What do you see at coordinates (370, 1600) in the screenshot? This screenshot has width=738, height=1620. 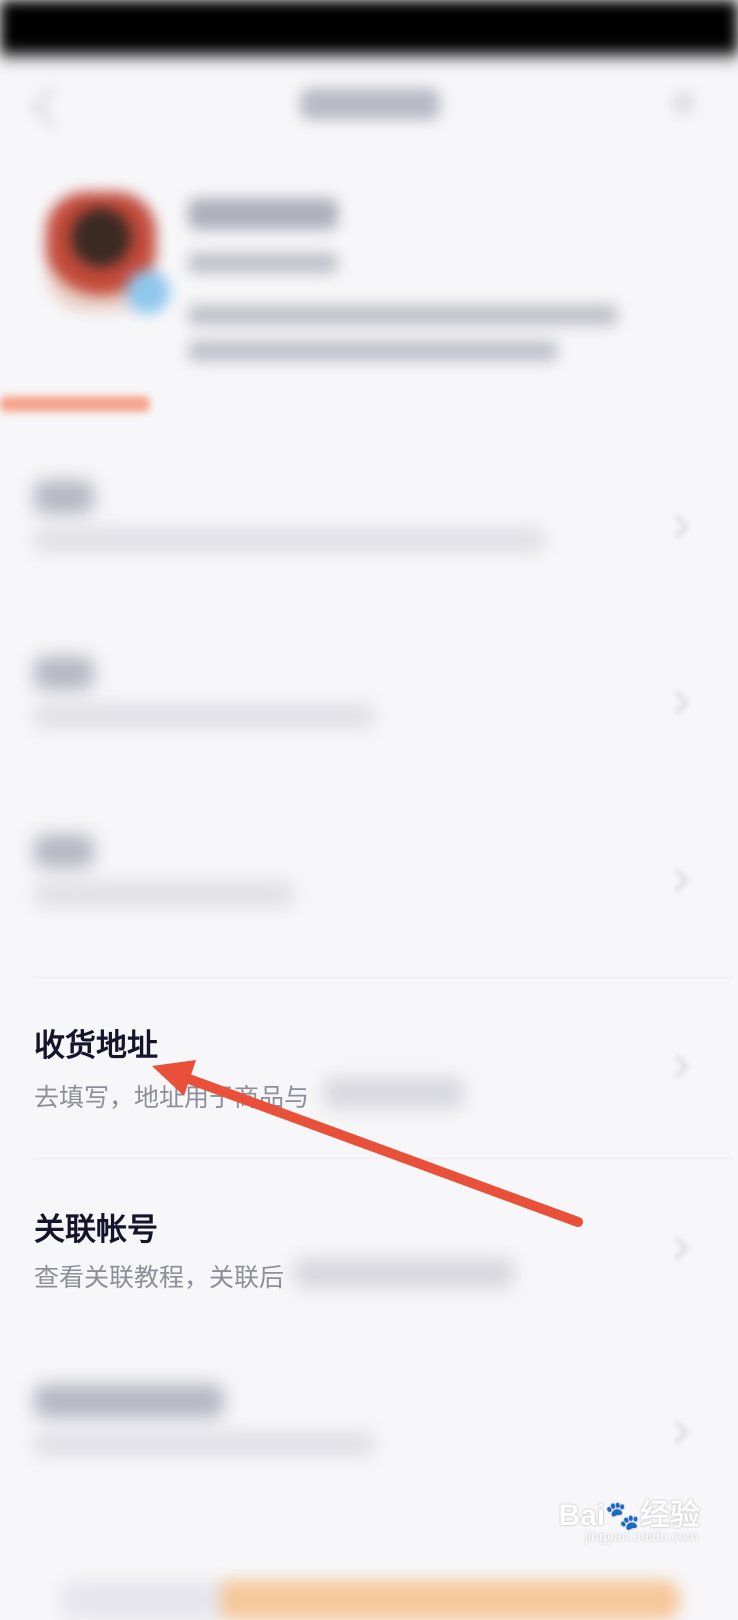 I see `bottom-action-button` at bounding box center [370, 1600].